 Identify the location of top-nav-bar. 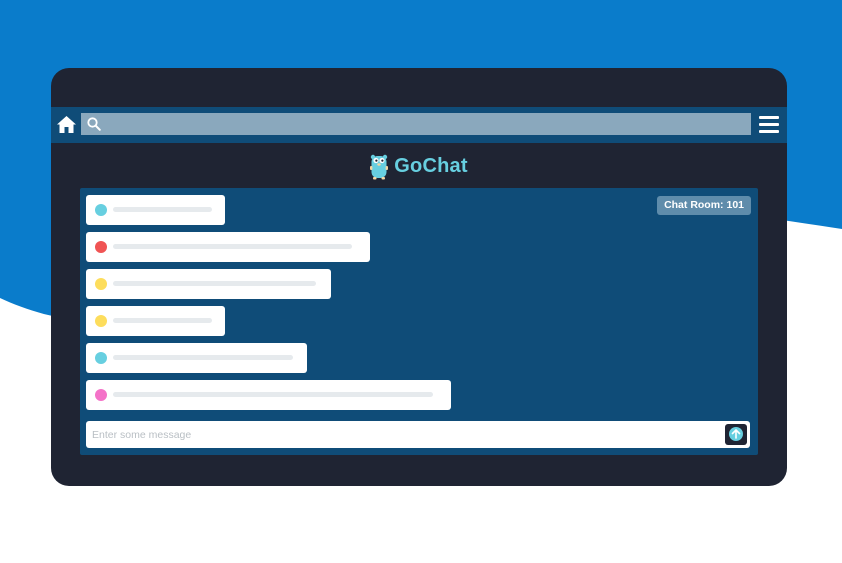
(419, 125).